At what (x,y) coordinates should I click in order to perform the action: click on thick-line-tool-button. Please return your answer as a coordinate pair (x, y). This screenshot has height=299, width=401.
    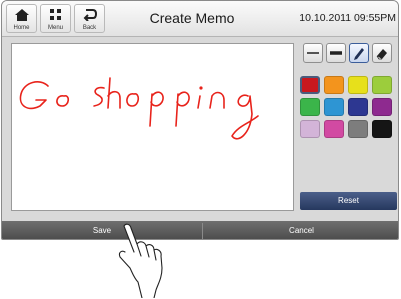
    Looking at the image, I should click on (336, 53).